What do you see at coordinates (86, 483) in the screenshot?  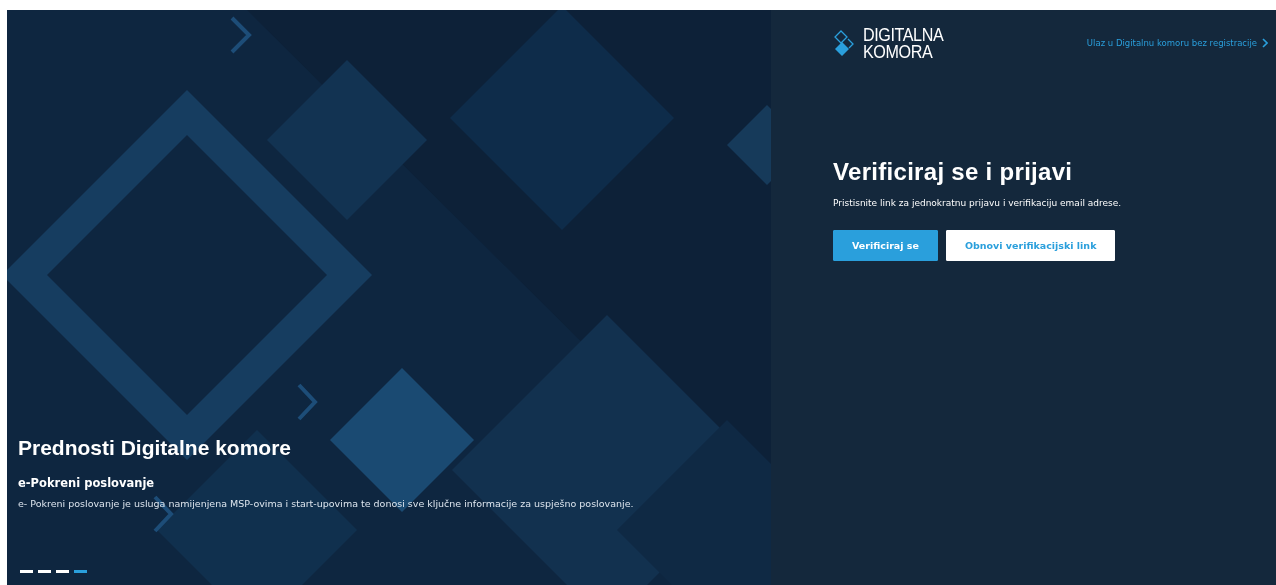 I see `slide-subtitle: e-Pokreni poslovanje` at bounding box center [86, 483].